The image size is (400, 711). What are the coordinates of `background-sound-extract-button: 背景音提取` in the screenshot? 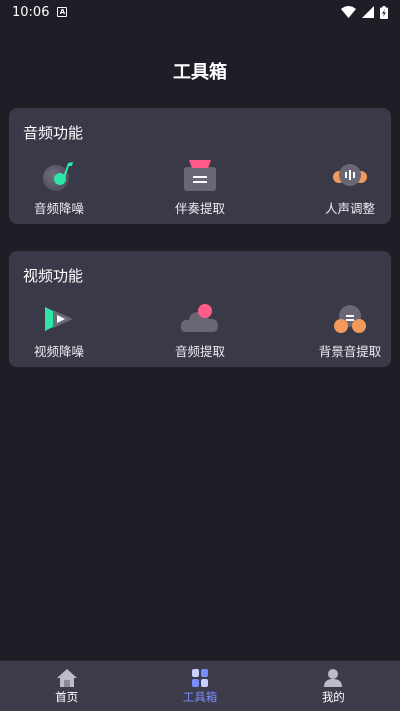 It's located at (342, 330).